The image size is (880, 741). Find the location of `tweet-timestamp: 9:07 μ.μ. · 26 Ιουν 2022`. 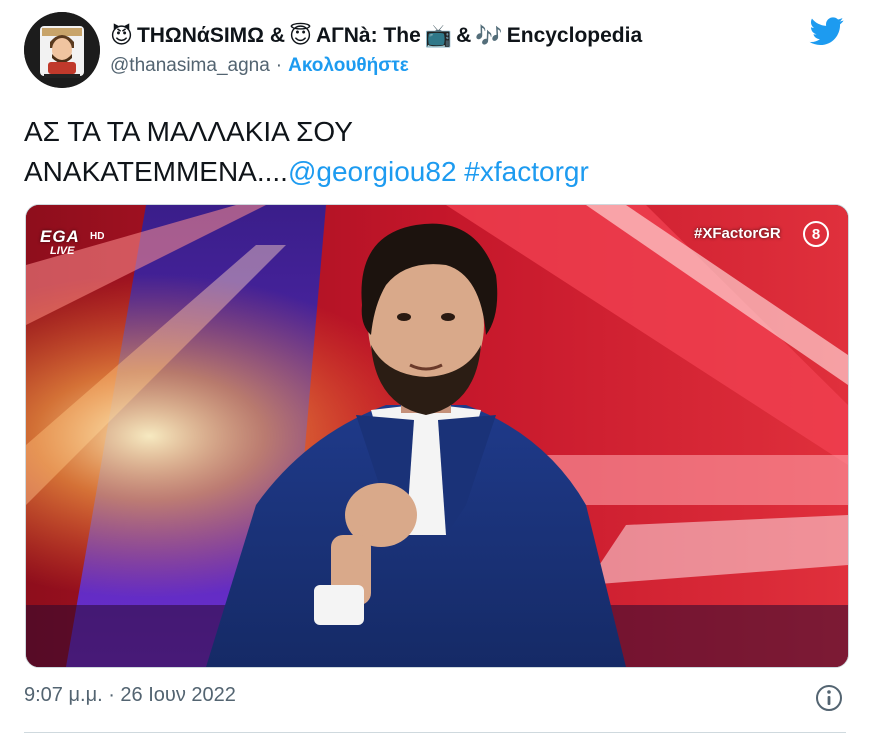

tweet-timestamp: 9:07 μ.μ. · 26 Ιουν 2022 is located at coordinates (130, 695).